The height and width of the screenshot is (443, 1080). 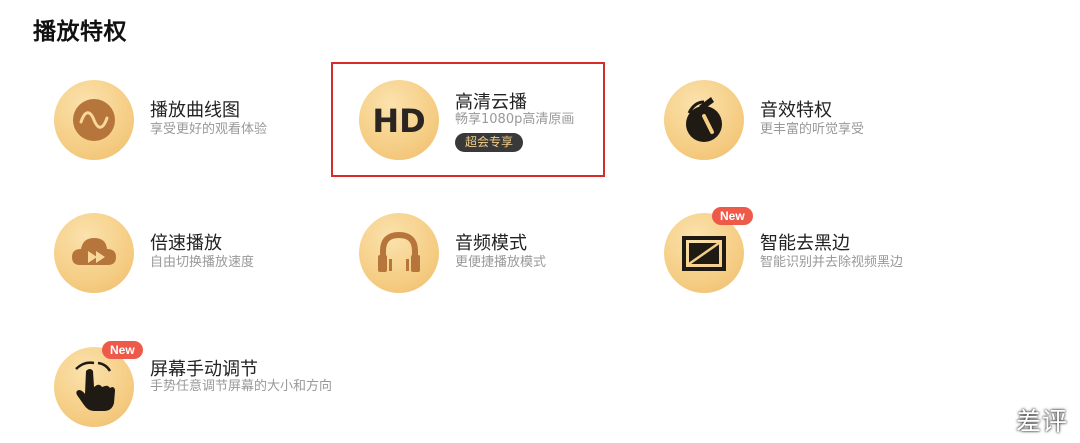 What do you see at coordinates (796, 110) in the screenshot?
I see `feature-title: 音效特权` at bounding box center [796, 110].